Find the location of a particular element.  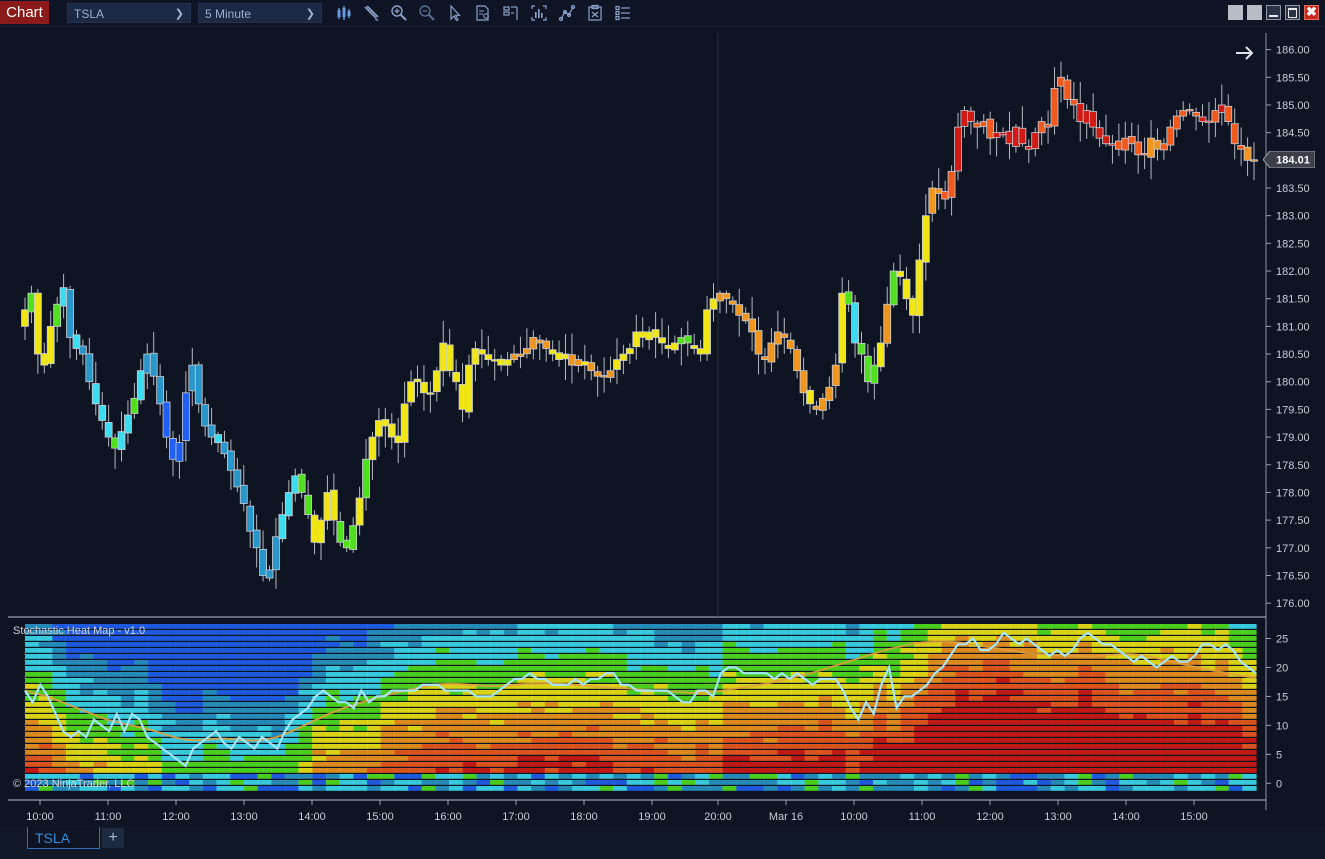

tab-tsla: TSLA is located at coordinates (63, 838).